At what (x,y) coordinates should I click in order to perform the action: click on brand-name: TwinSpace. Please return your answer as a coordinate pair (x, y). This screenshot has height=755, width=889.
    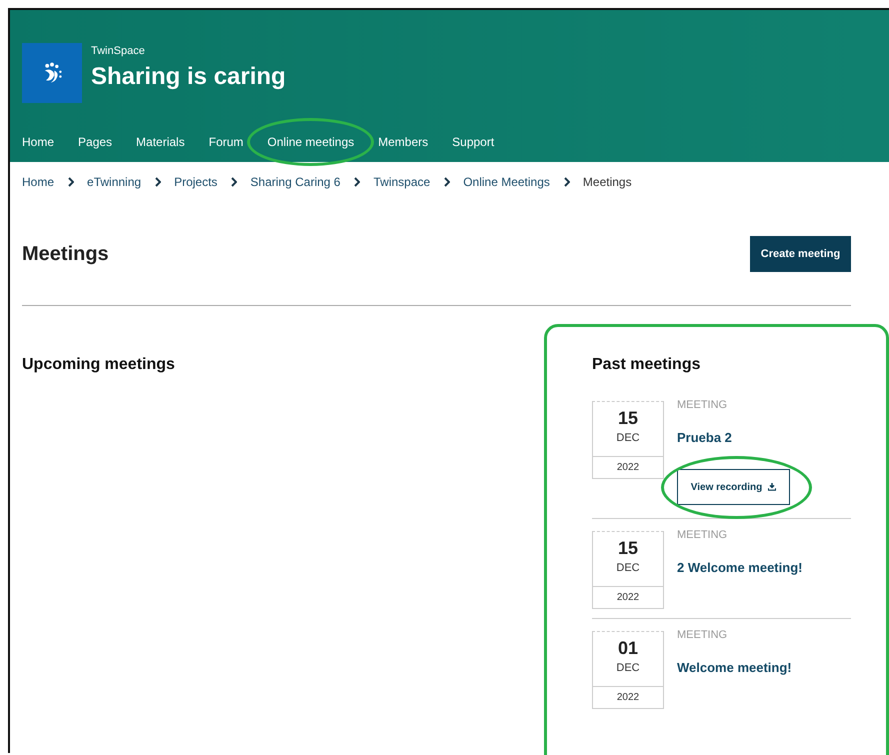
    Looking at the image, I should click on (118, 51).